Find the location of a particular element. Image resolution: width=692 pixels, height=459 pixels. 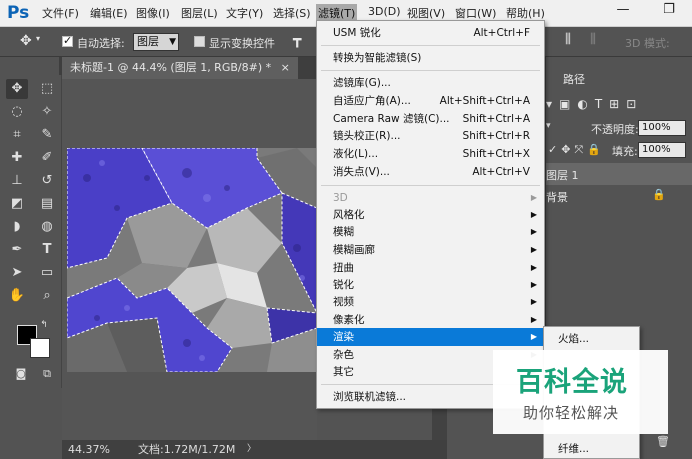

layer-name: 图层 1 is located at coordinates (562, 175).